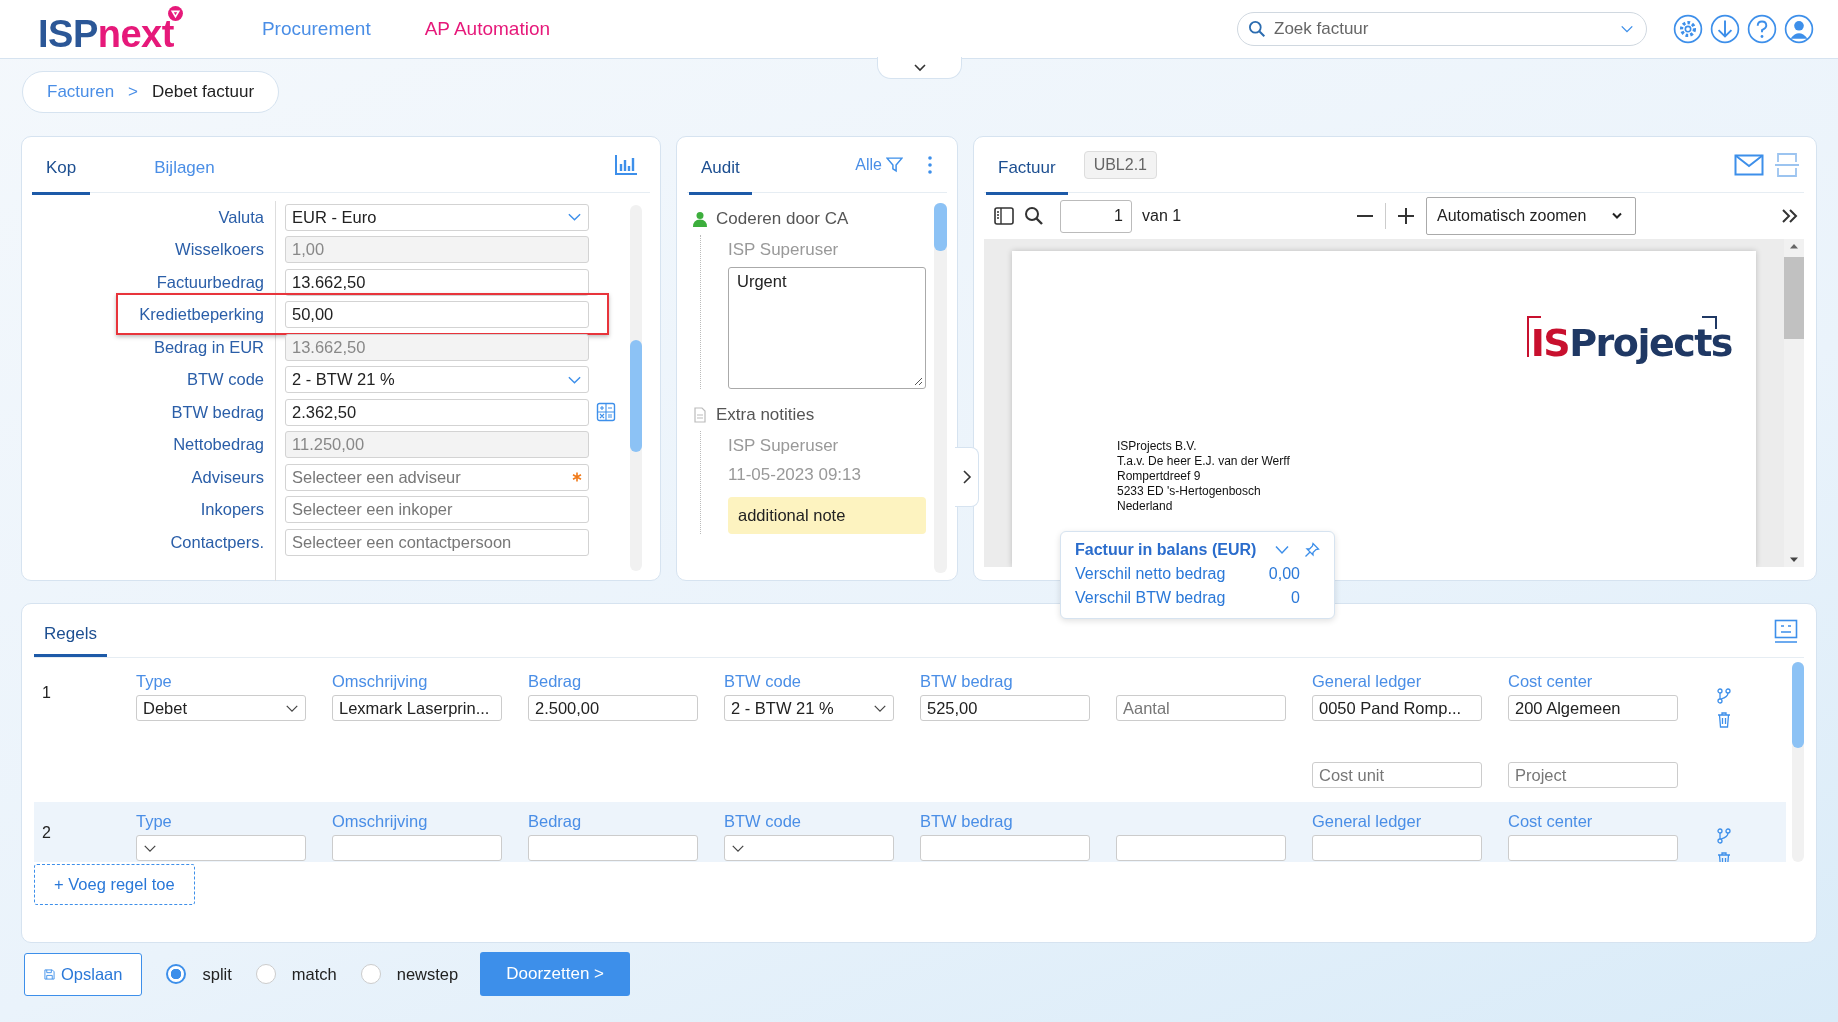 This screenshot has height=1022, width=1838. What do you see at coordinates (1786, 630) in the screenshot?
I see `layout-icon` at bounding box center [1786, 630].